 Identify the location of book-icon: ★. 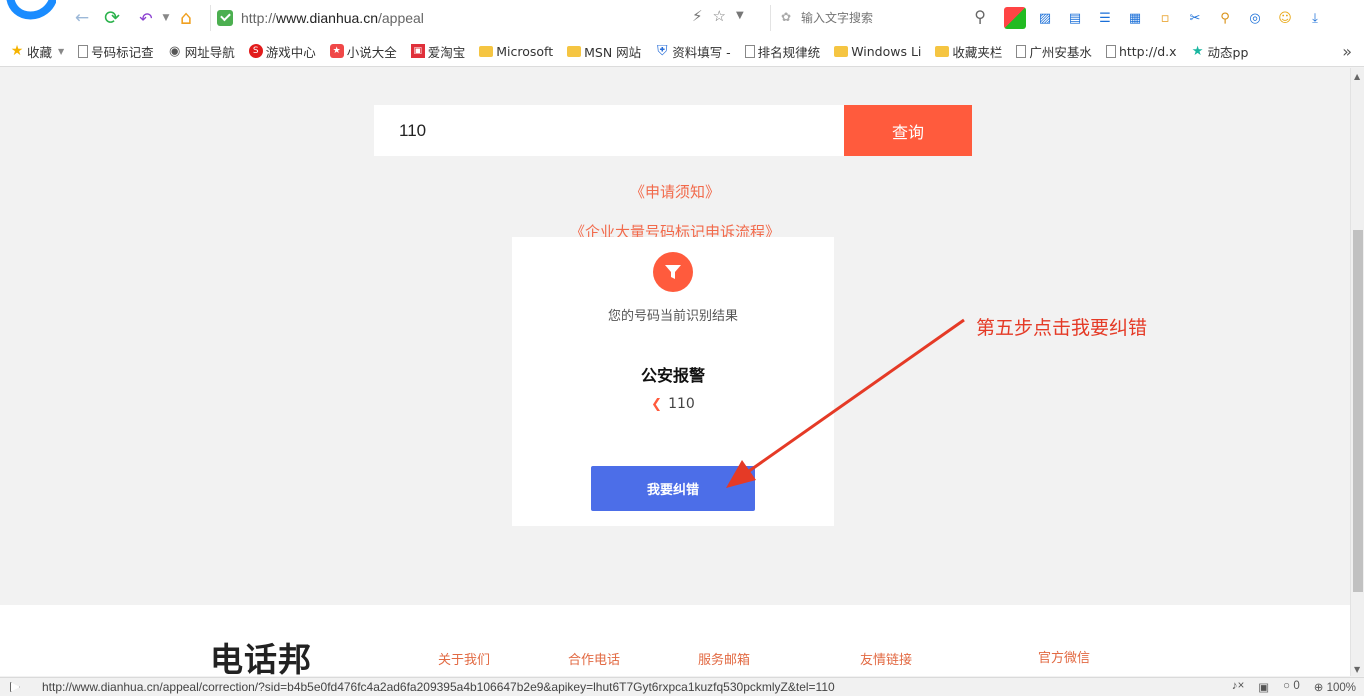
(336, 51).